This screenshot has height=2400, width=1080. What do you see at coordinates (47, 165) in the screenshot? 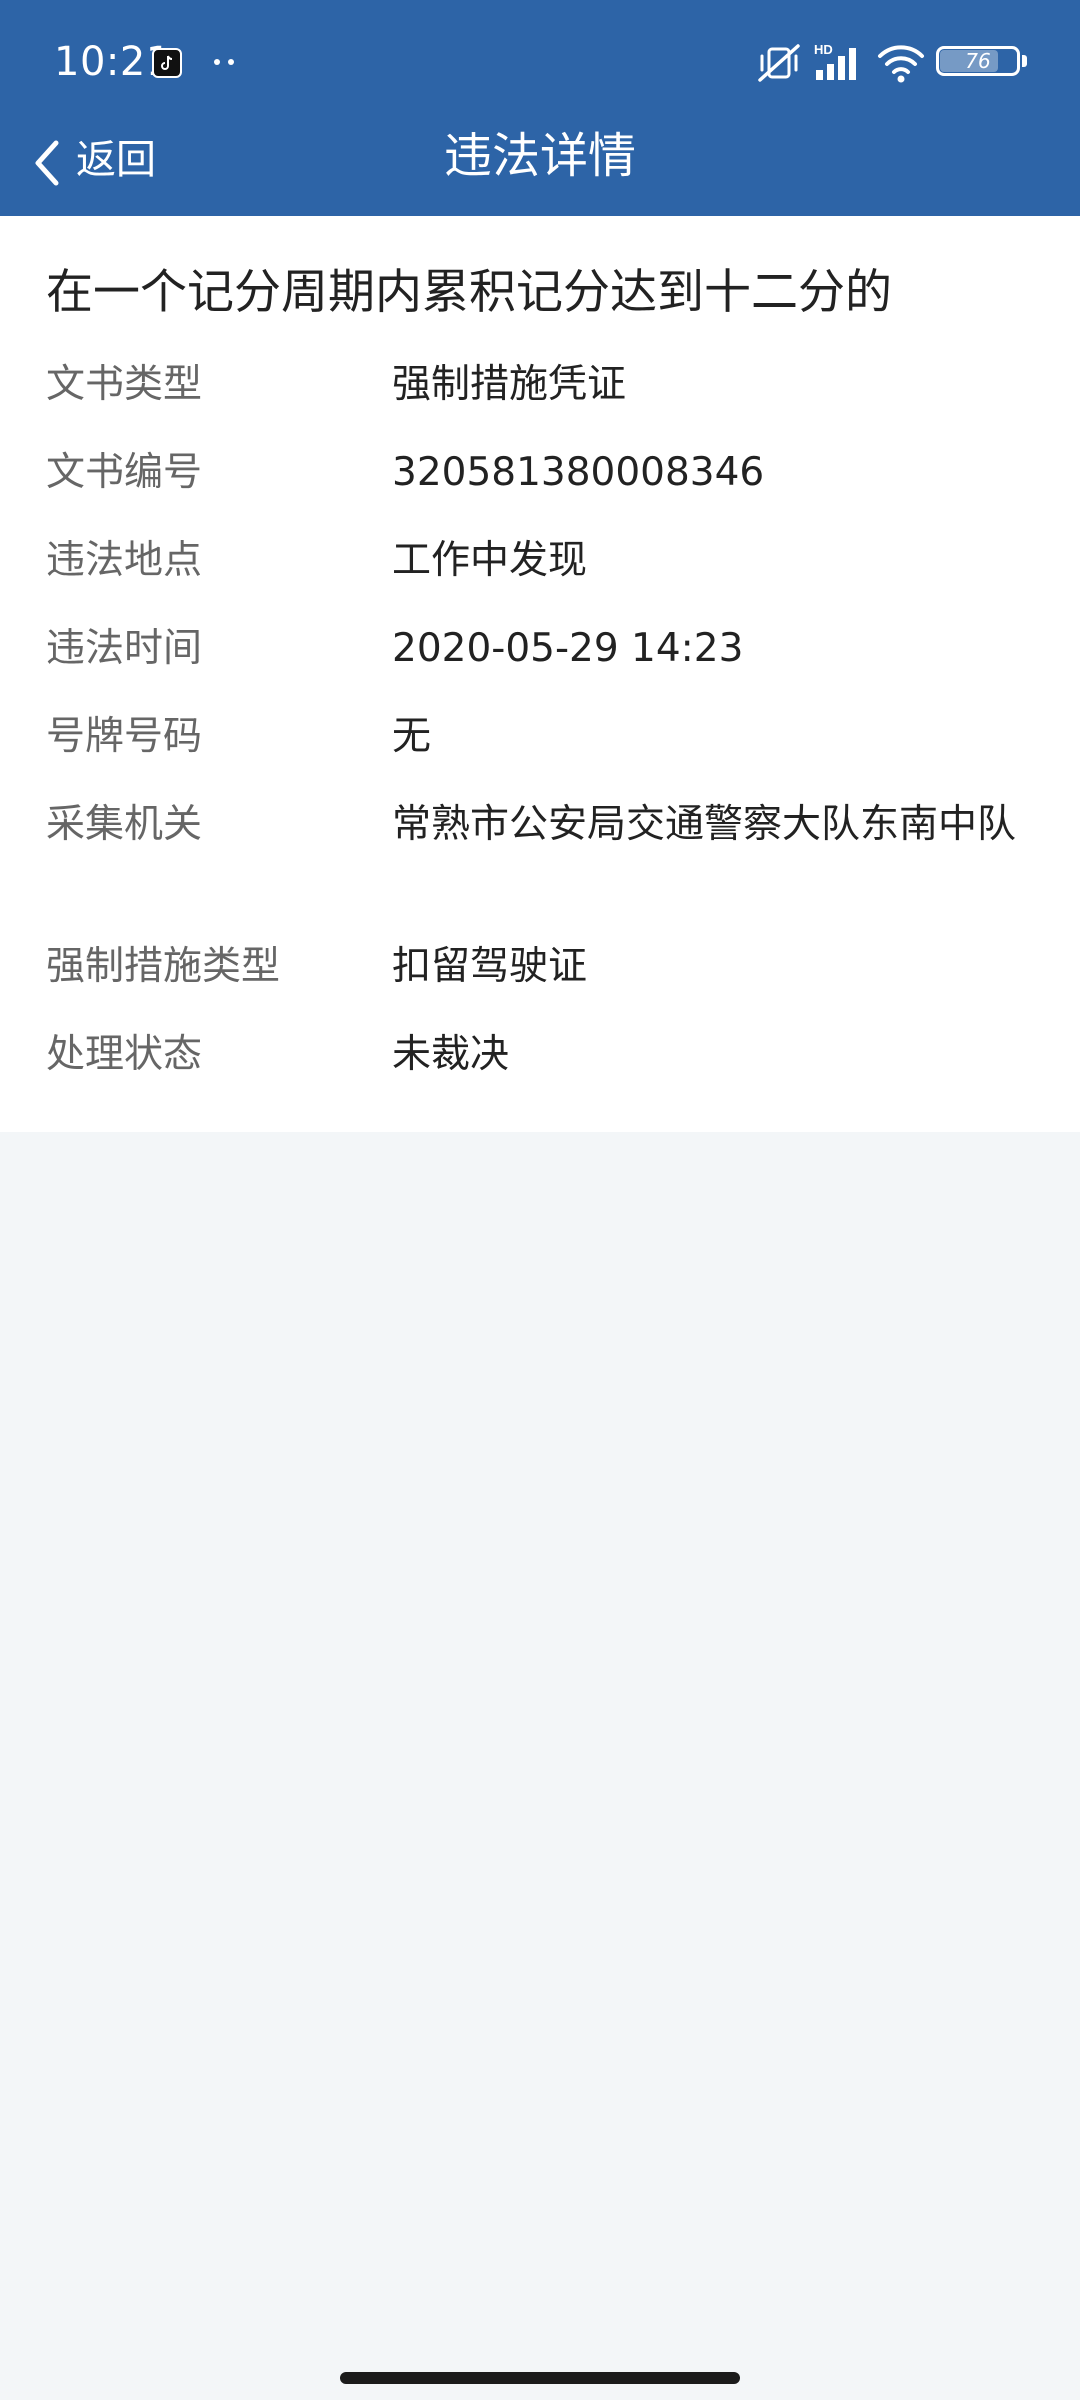
I see `chevron-left-icon` at bounding box center [47, 165].